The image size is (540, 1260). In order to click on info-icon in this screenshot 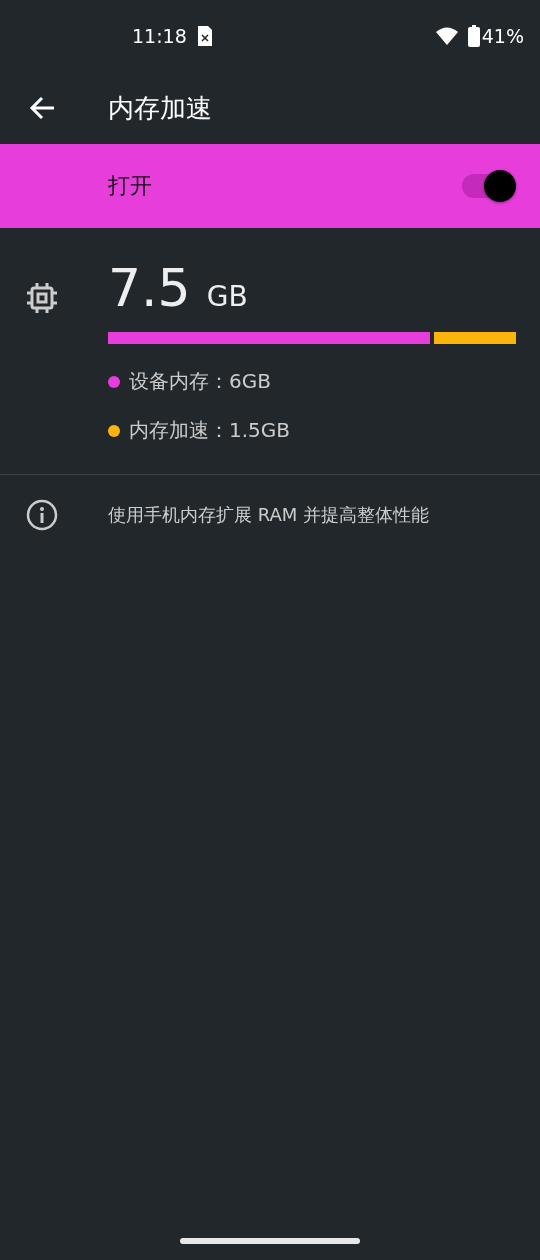, I will do `click(42, 515)`.